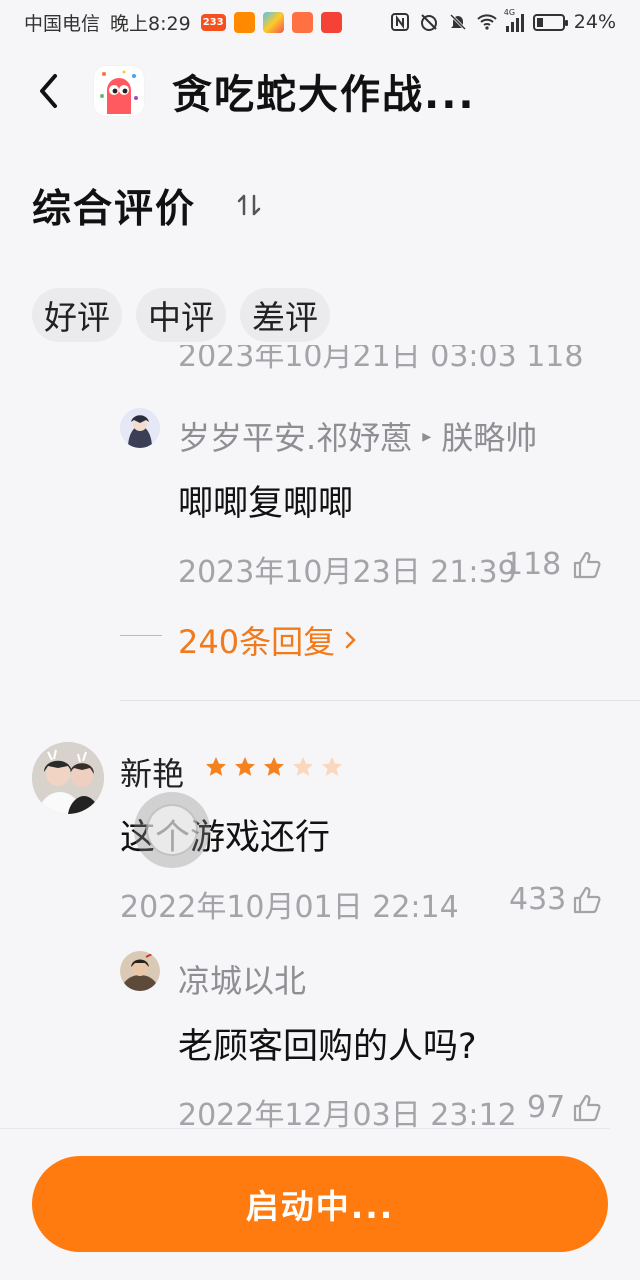 This screenshot has width=640, height=1280. What do you see at coordinates (242, 979) in the screenshot?
I see `reply-username: 凉城以北` at bounding box center [242, 979].